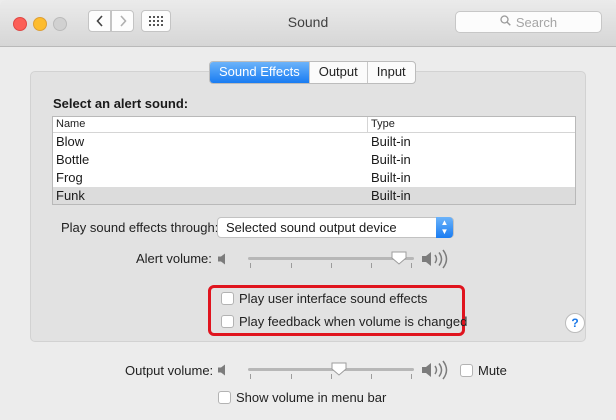 This screenshot has width=616, height=420. What do you see at coordinates (505, 22) in the screenshot?
I see `magnifier-icon` at bounding box center [505, 22].